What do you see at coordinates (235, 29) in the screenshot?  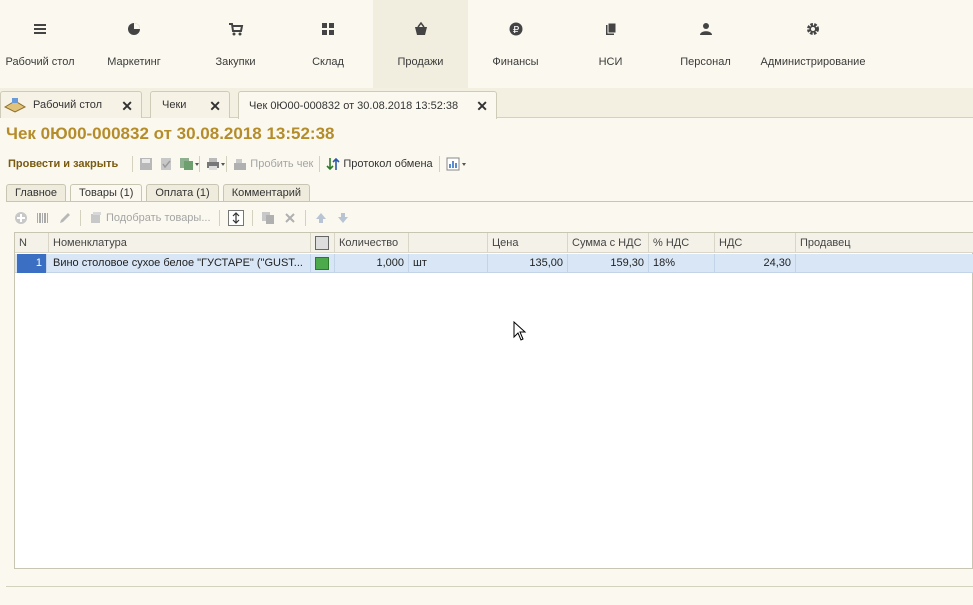 I see `cart-icon` at bounding box center [235, 29].